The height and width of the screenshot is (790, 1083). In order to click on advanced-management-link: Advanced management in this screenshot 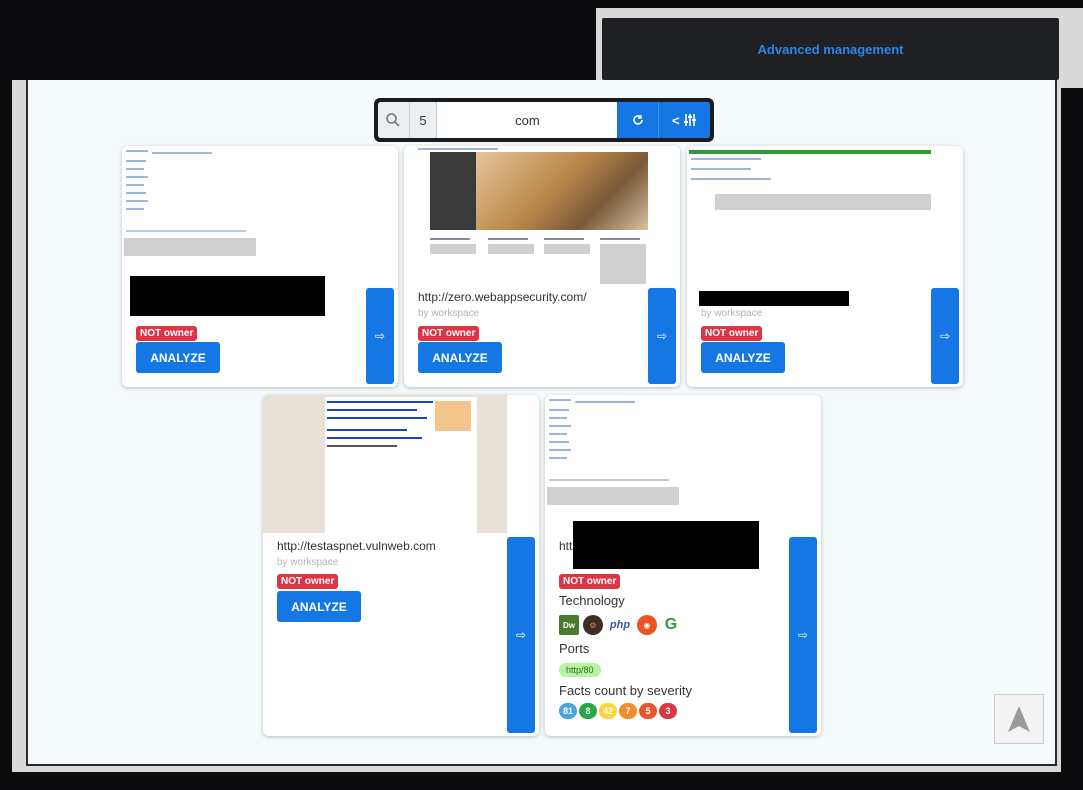, I will do `click(831, 49)`.